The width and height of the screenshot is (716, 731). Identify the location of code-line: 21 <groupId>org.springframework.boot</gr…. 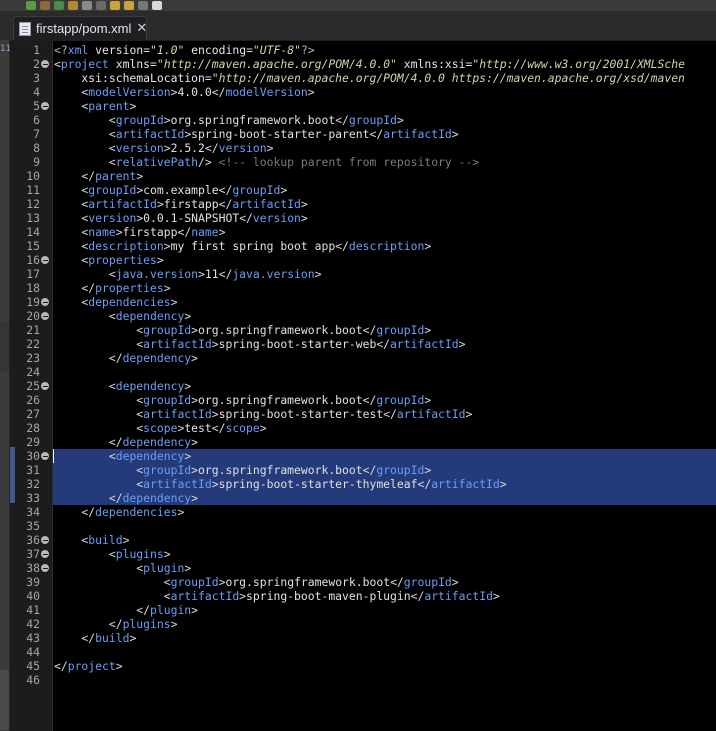
(363, 330).